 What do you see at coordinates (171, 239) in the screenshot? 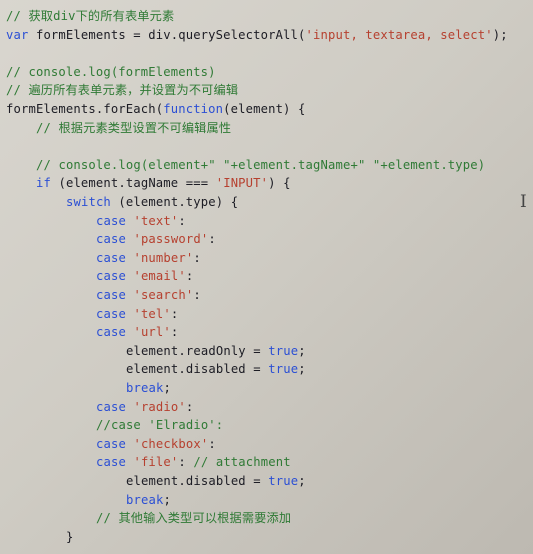
I see `code-token-string: 'password'` at bounding box center [171, 239].